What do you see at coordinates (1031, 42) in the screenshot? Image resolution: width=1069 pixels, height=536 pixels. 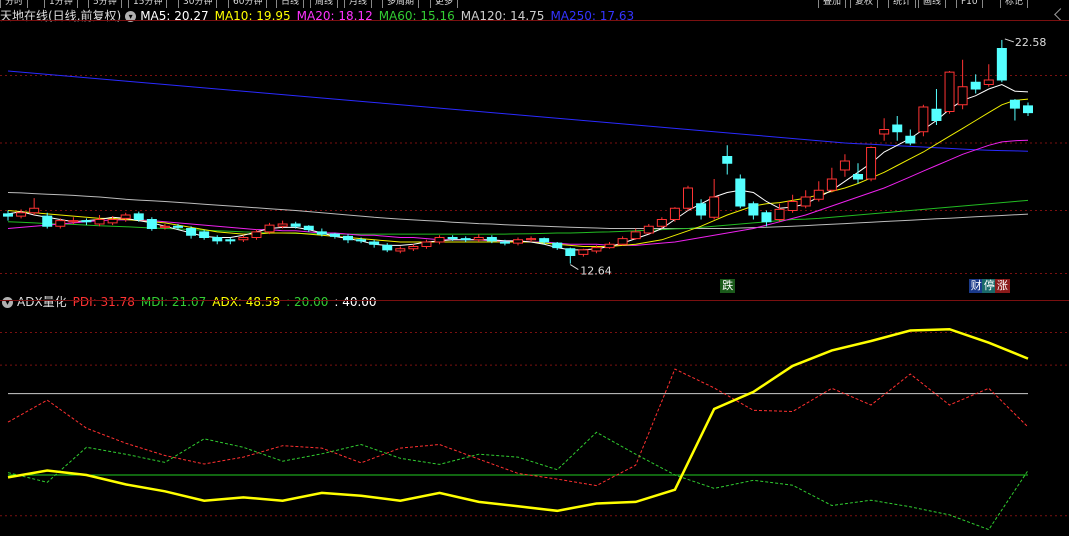 I see `high-price-label: 22.58` at bounding box center [1031, 42].